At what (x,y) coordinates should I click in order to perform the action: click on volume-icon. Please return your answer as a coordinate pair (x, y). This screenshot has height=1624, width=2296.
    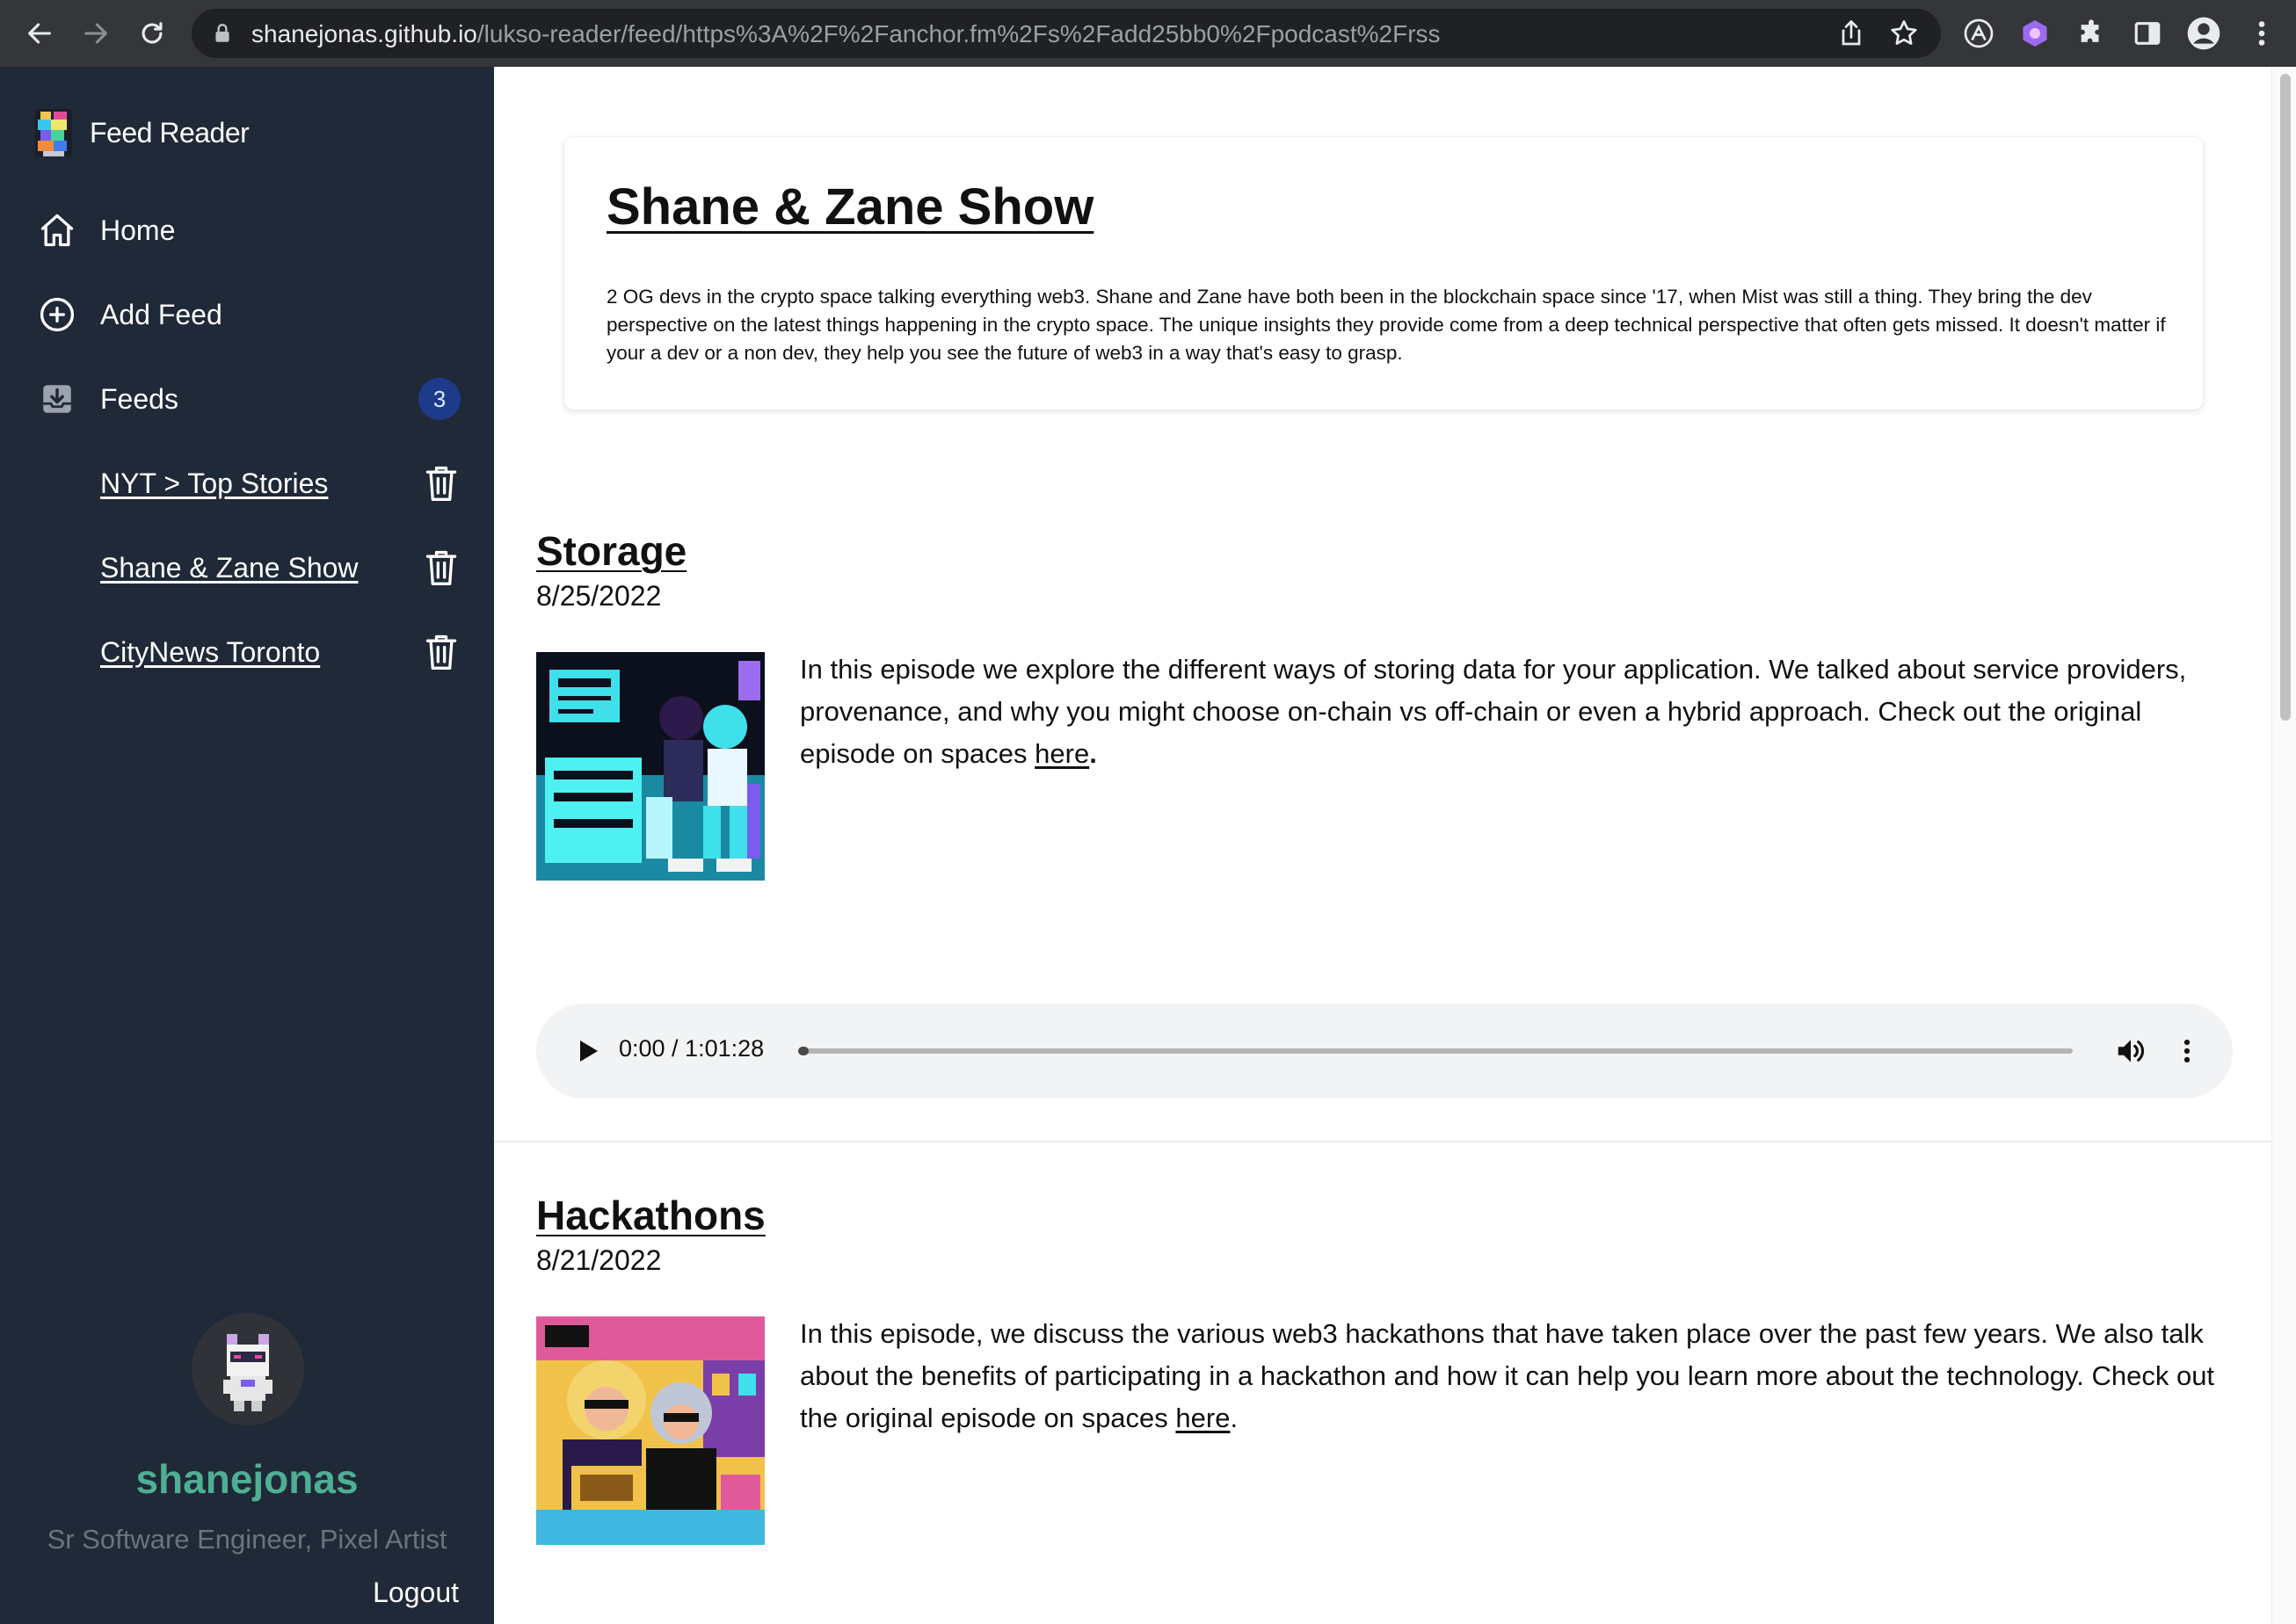
    Looking at the image, I should click on (2131, 1051).